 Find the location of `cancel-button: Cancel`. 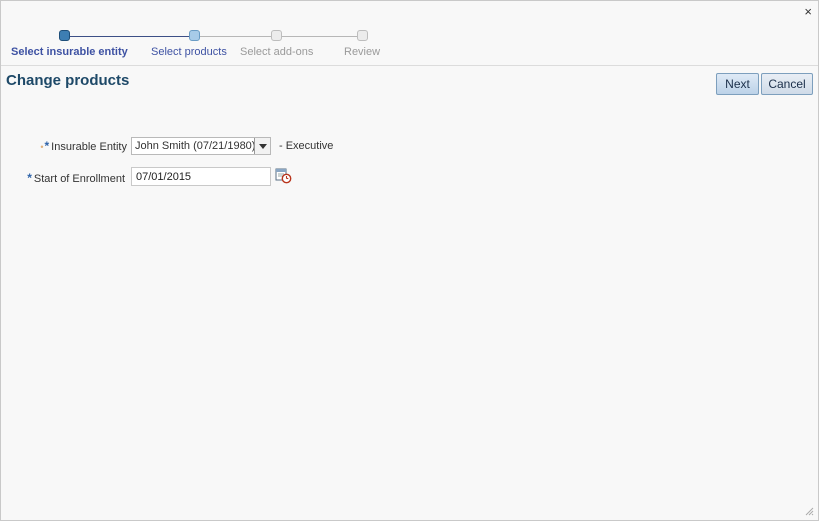

cancel-button: Cancel is located at coordinates (787, 84).